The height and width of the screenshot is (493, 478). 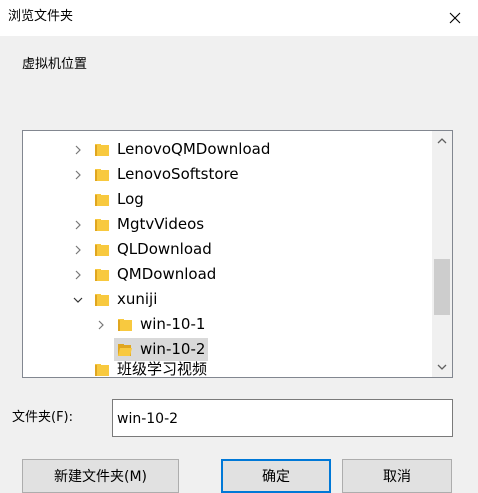 What do you see at coordinates (282, 418) in the screenshot?
I see `folder-name-input` at bounding box center [282, 418].